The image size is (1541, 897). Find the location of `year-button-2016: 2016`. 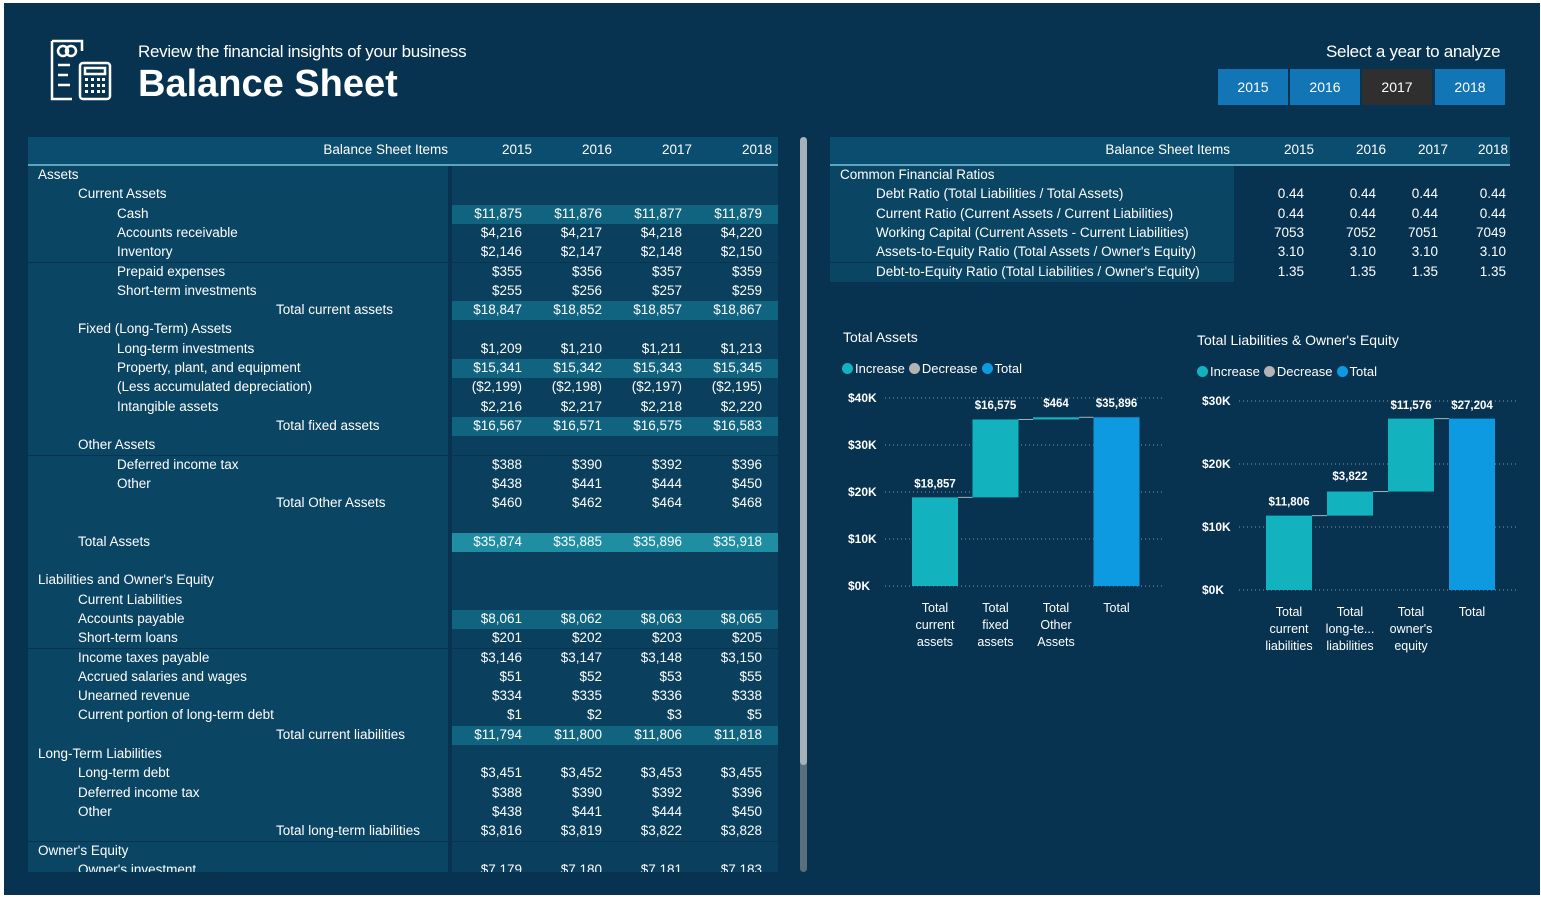

year-button-2016: 2016 is located at coordinates (1325, 87).